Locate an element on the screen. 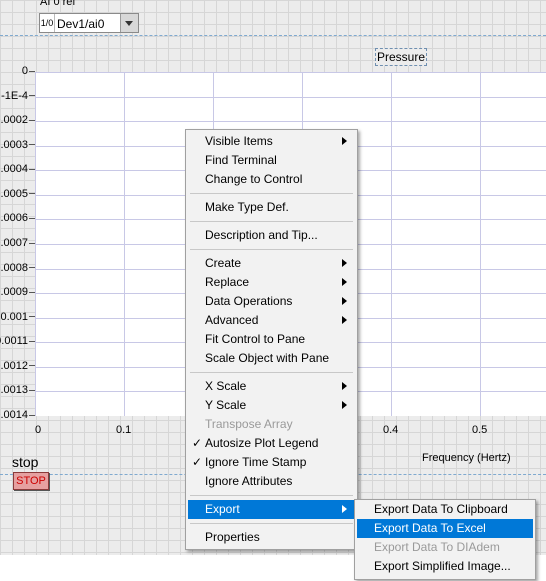  menu-item-autosize-plot-legend: ✓ Autosize Plot Legend is located at coordinates (271, 443).